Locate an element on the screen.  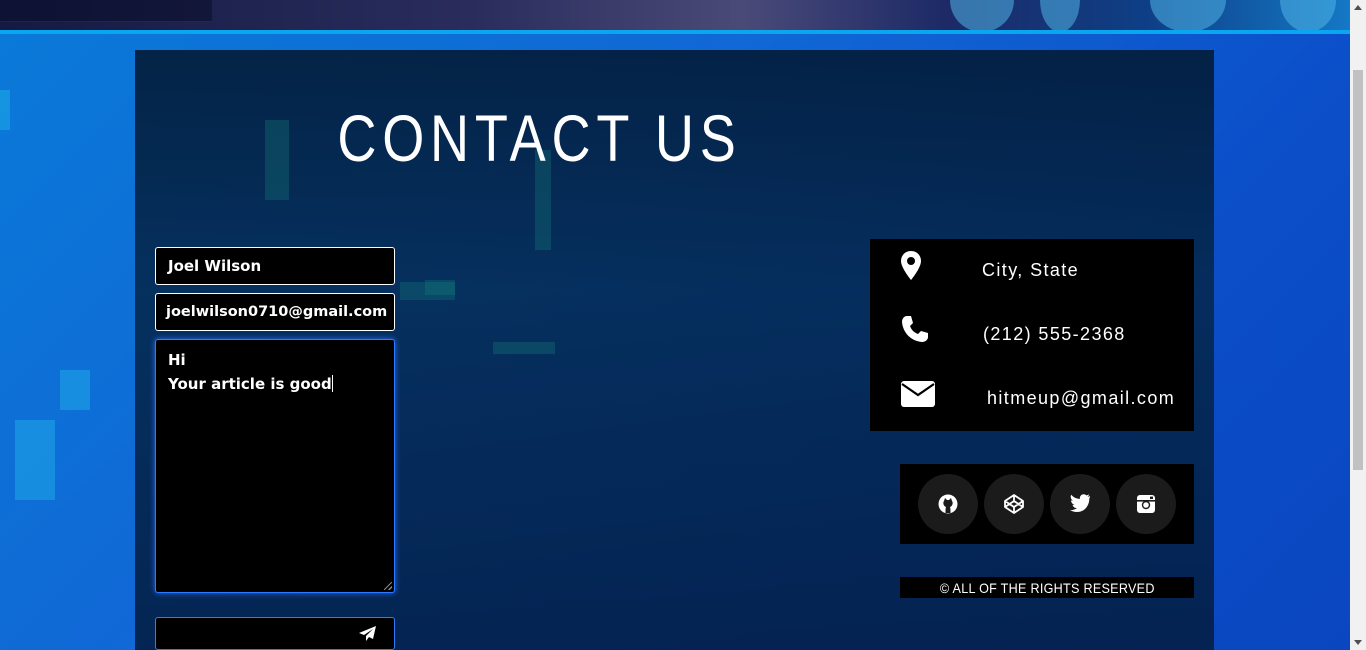
contact-email-row: hitmeup@gmail.com is located at coordinates (1032, 399).